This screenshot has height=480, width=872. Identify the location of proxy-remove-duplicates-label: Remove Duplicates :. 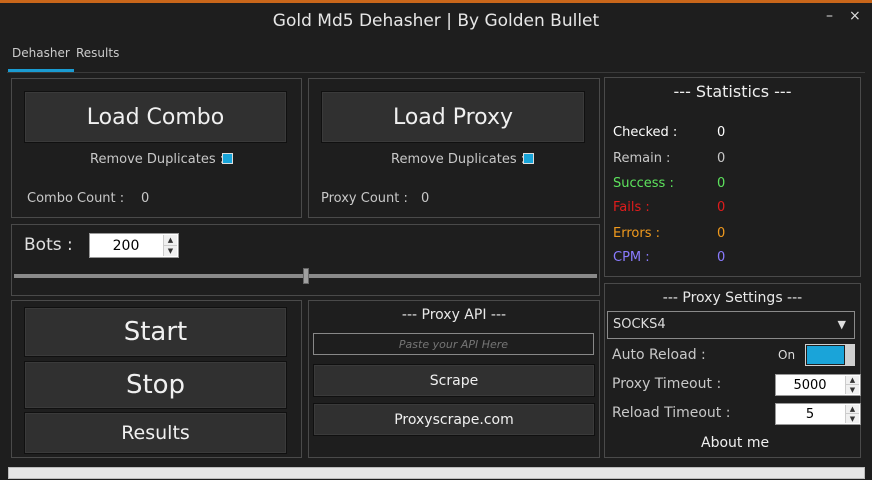
(458, 159).